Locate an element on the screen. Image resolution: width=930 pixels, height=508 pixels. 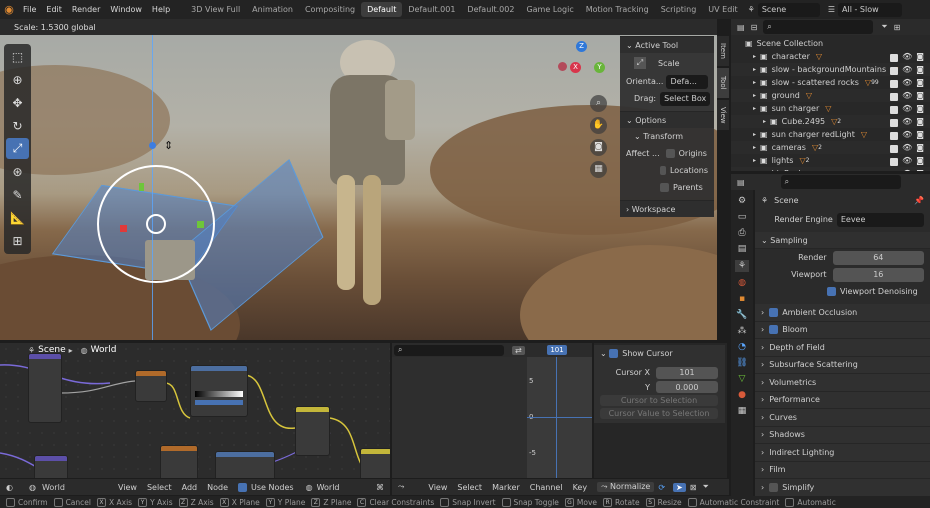
graph-view-menu: View is located at coordinates (437, 487).